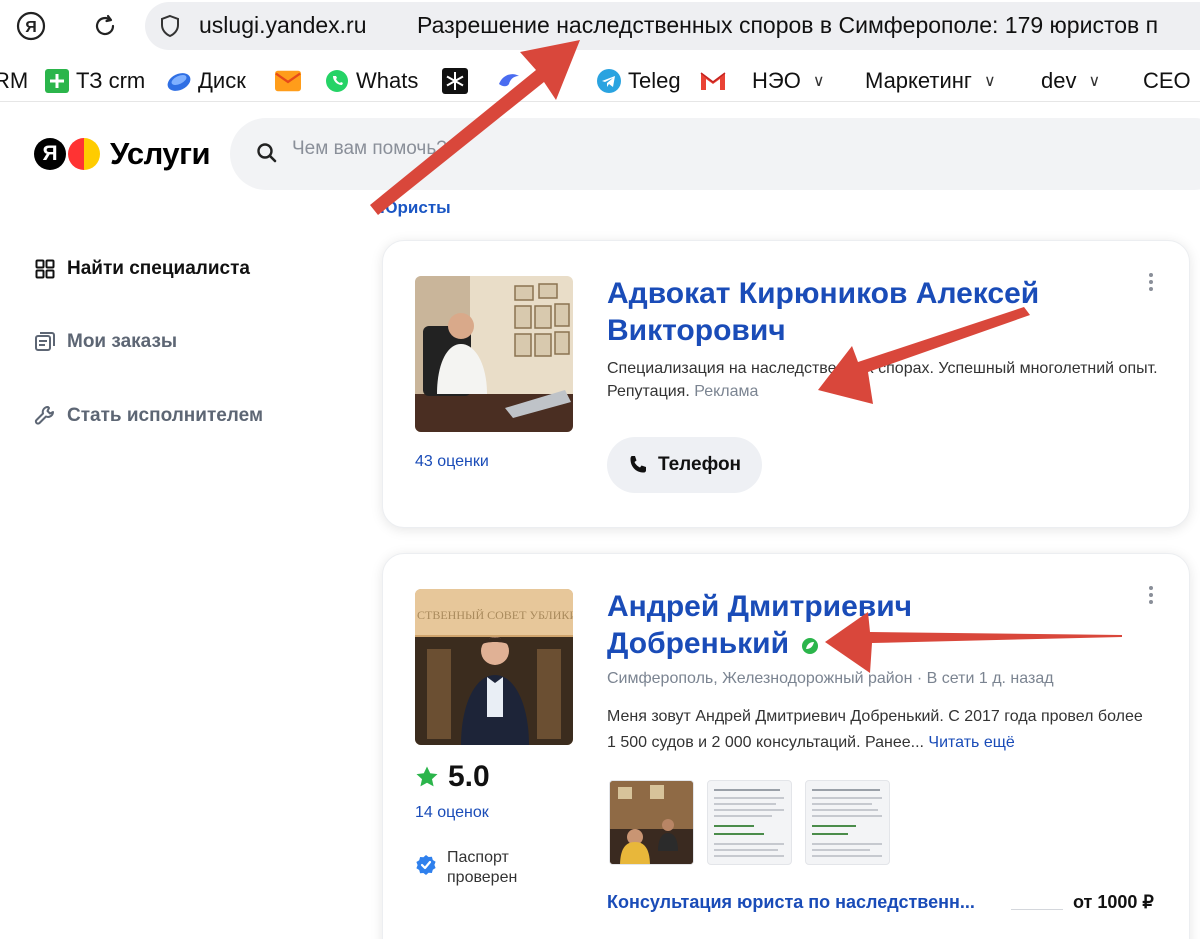 This screenshot has height=939, width=1200. Describe the element at coordinates (699, 464) in the screenshot. I see `phone-button-label: Телефон` at that location.